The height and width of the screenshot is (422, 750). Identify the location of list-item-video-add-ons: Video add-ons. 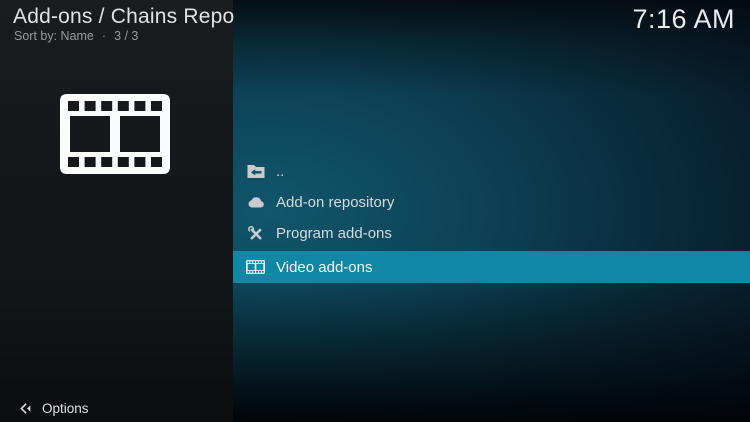
(491, 267).